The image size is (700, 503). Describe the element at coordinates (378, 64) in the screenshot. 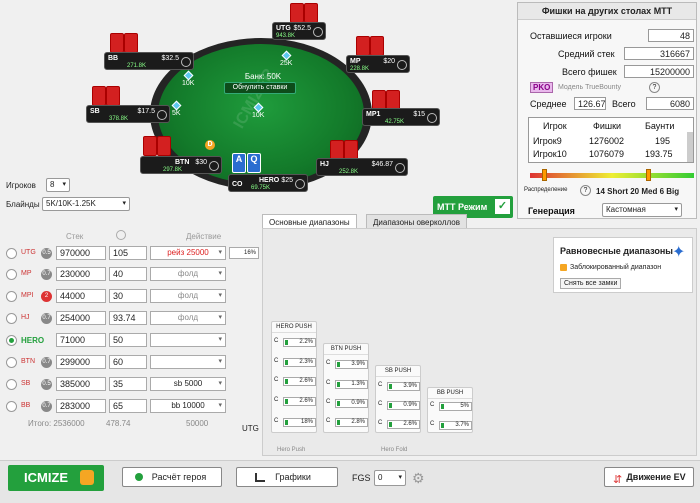

I see `seat-mp: MP $20 228.8K` at that location.